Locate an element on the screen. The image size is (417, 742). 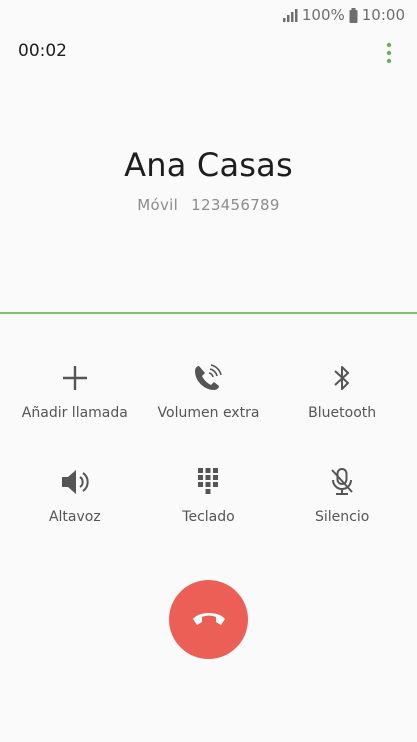
end-call-icon is located at coordinates (209, 620).